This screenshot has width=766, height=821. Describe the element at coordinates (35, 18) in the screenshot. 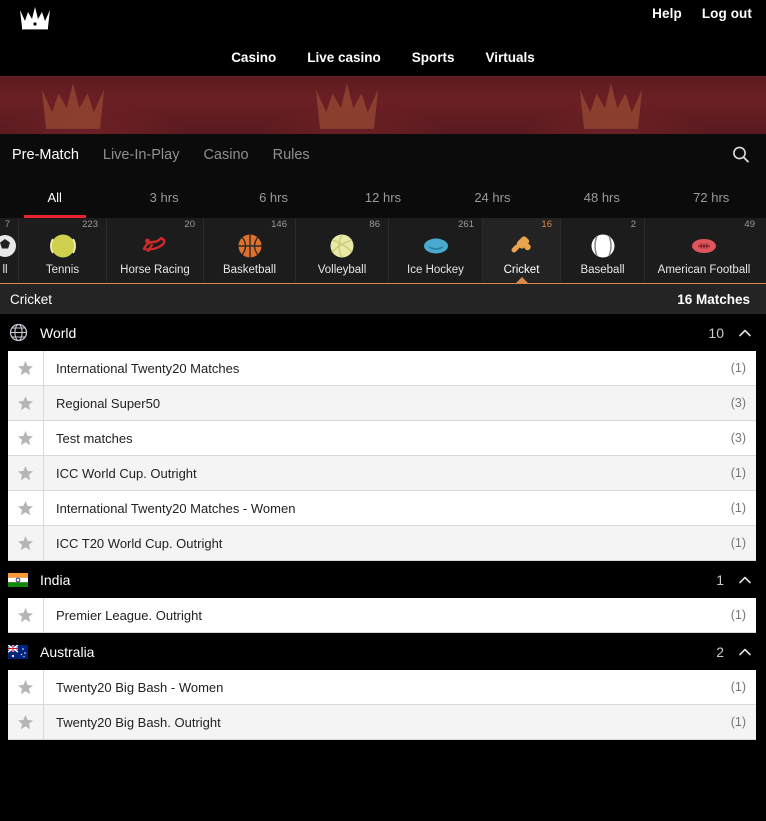

I see `crown-logo-icon` at that location.